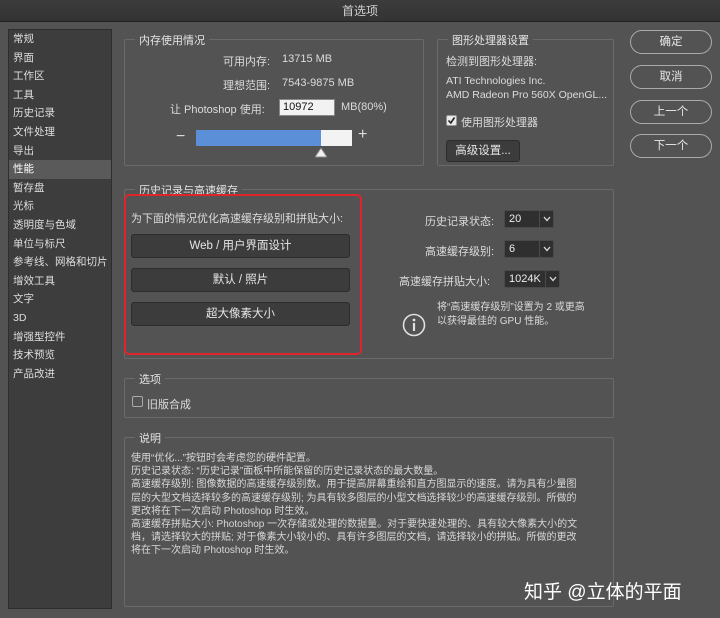 This screenshot has height=618, width=720. I want to click on memory-amount-input: 10972, so click(307, 107).